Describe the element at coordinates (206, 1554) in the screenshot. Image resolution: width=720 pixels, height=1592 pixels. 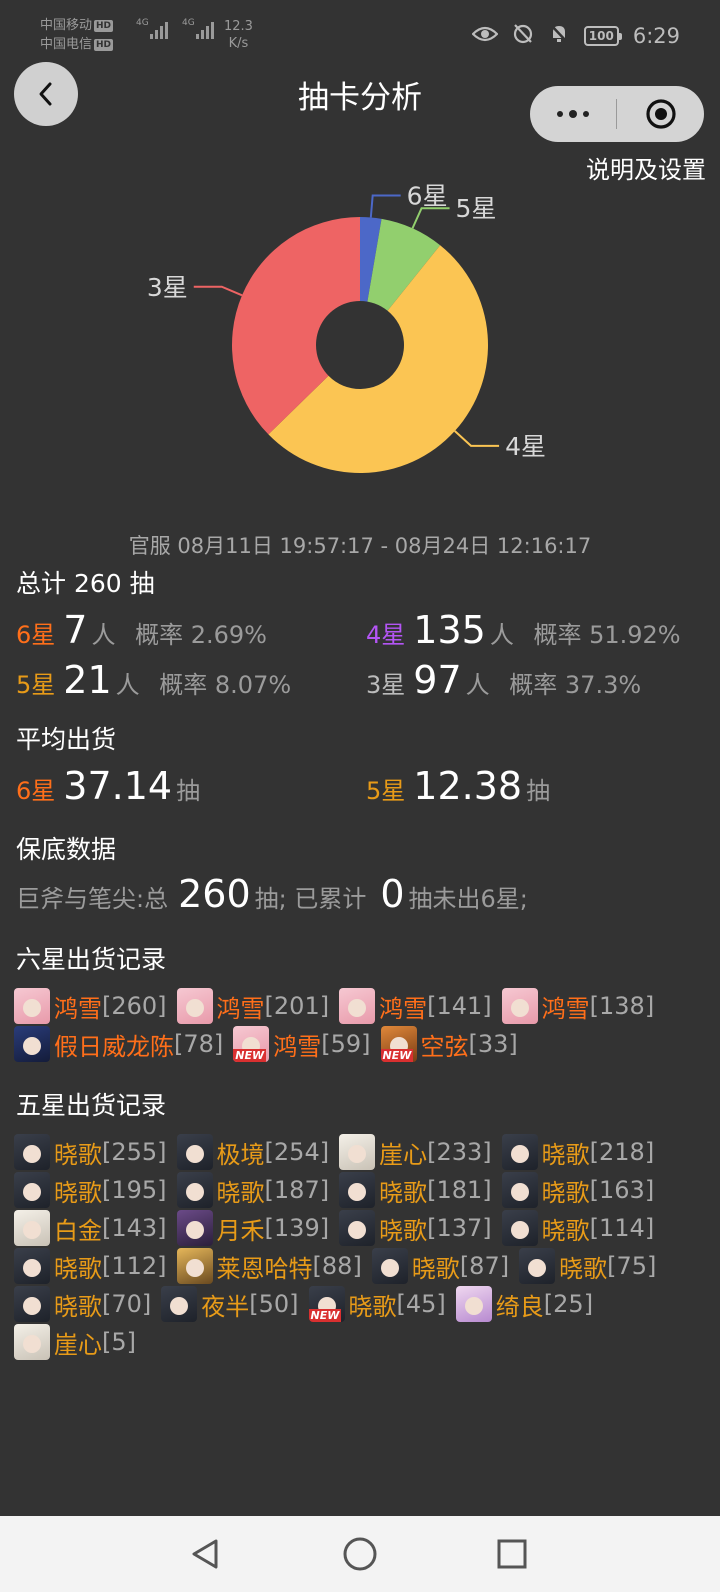
I see `nav-back-icon` at that location.